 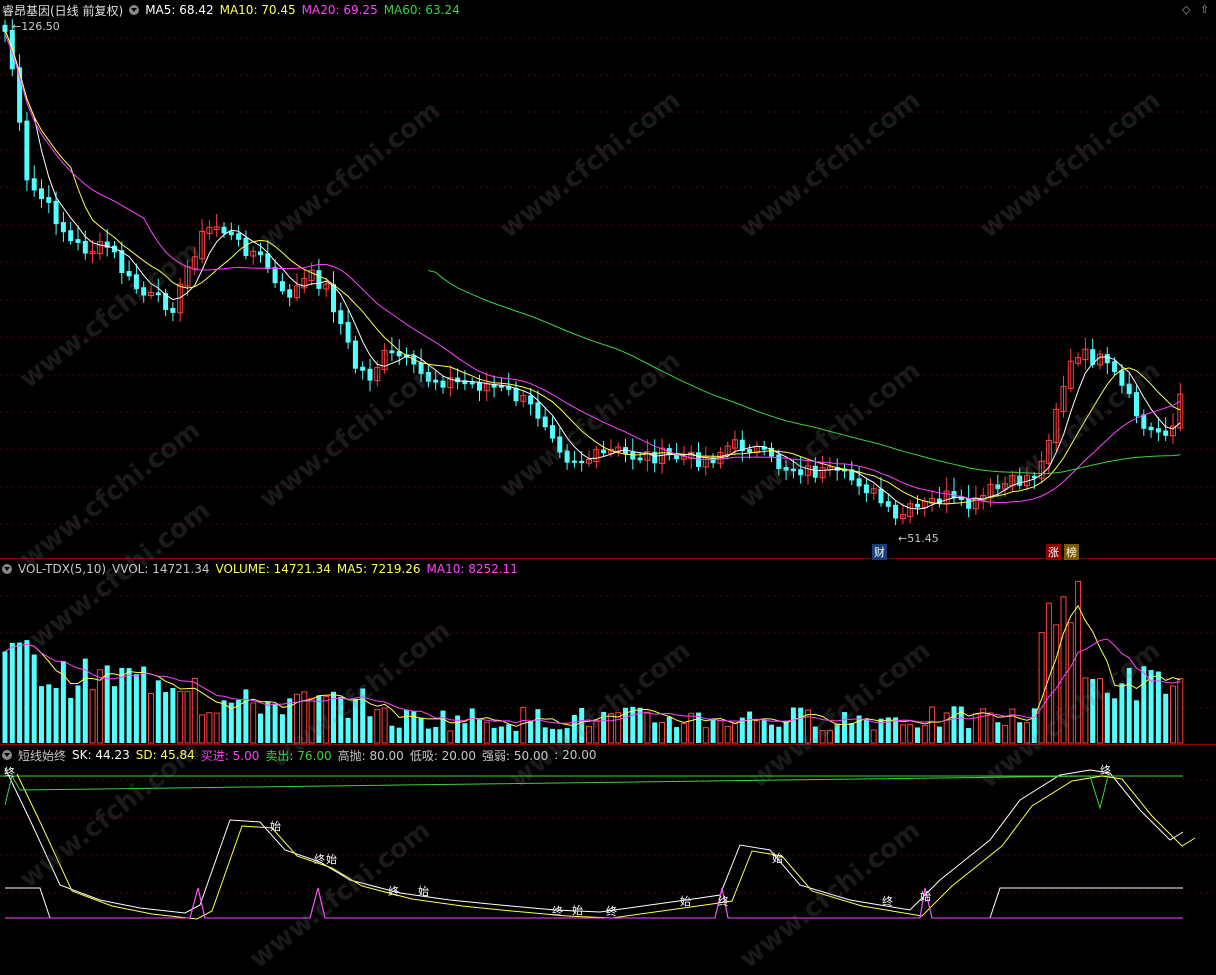 I want to click on dropdown-icon, so click(x=134, y=10).